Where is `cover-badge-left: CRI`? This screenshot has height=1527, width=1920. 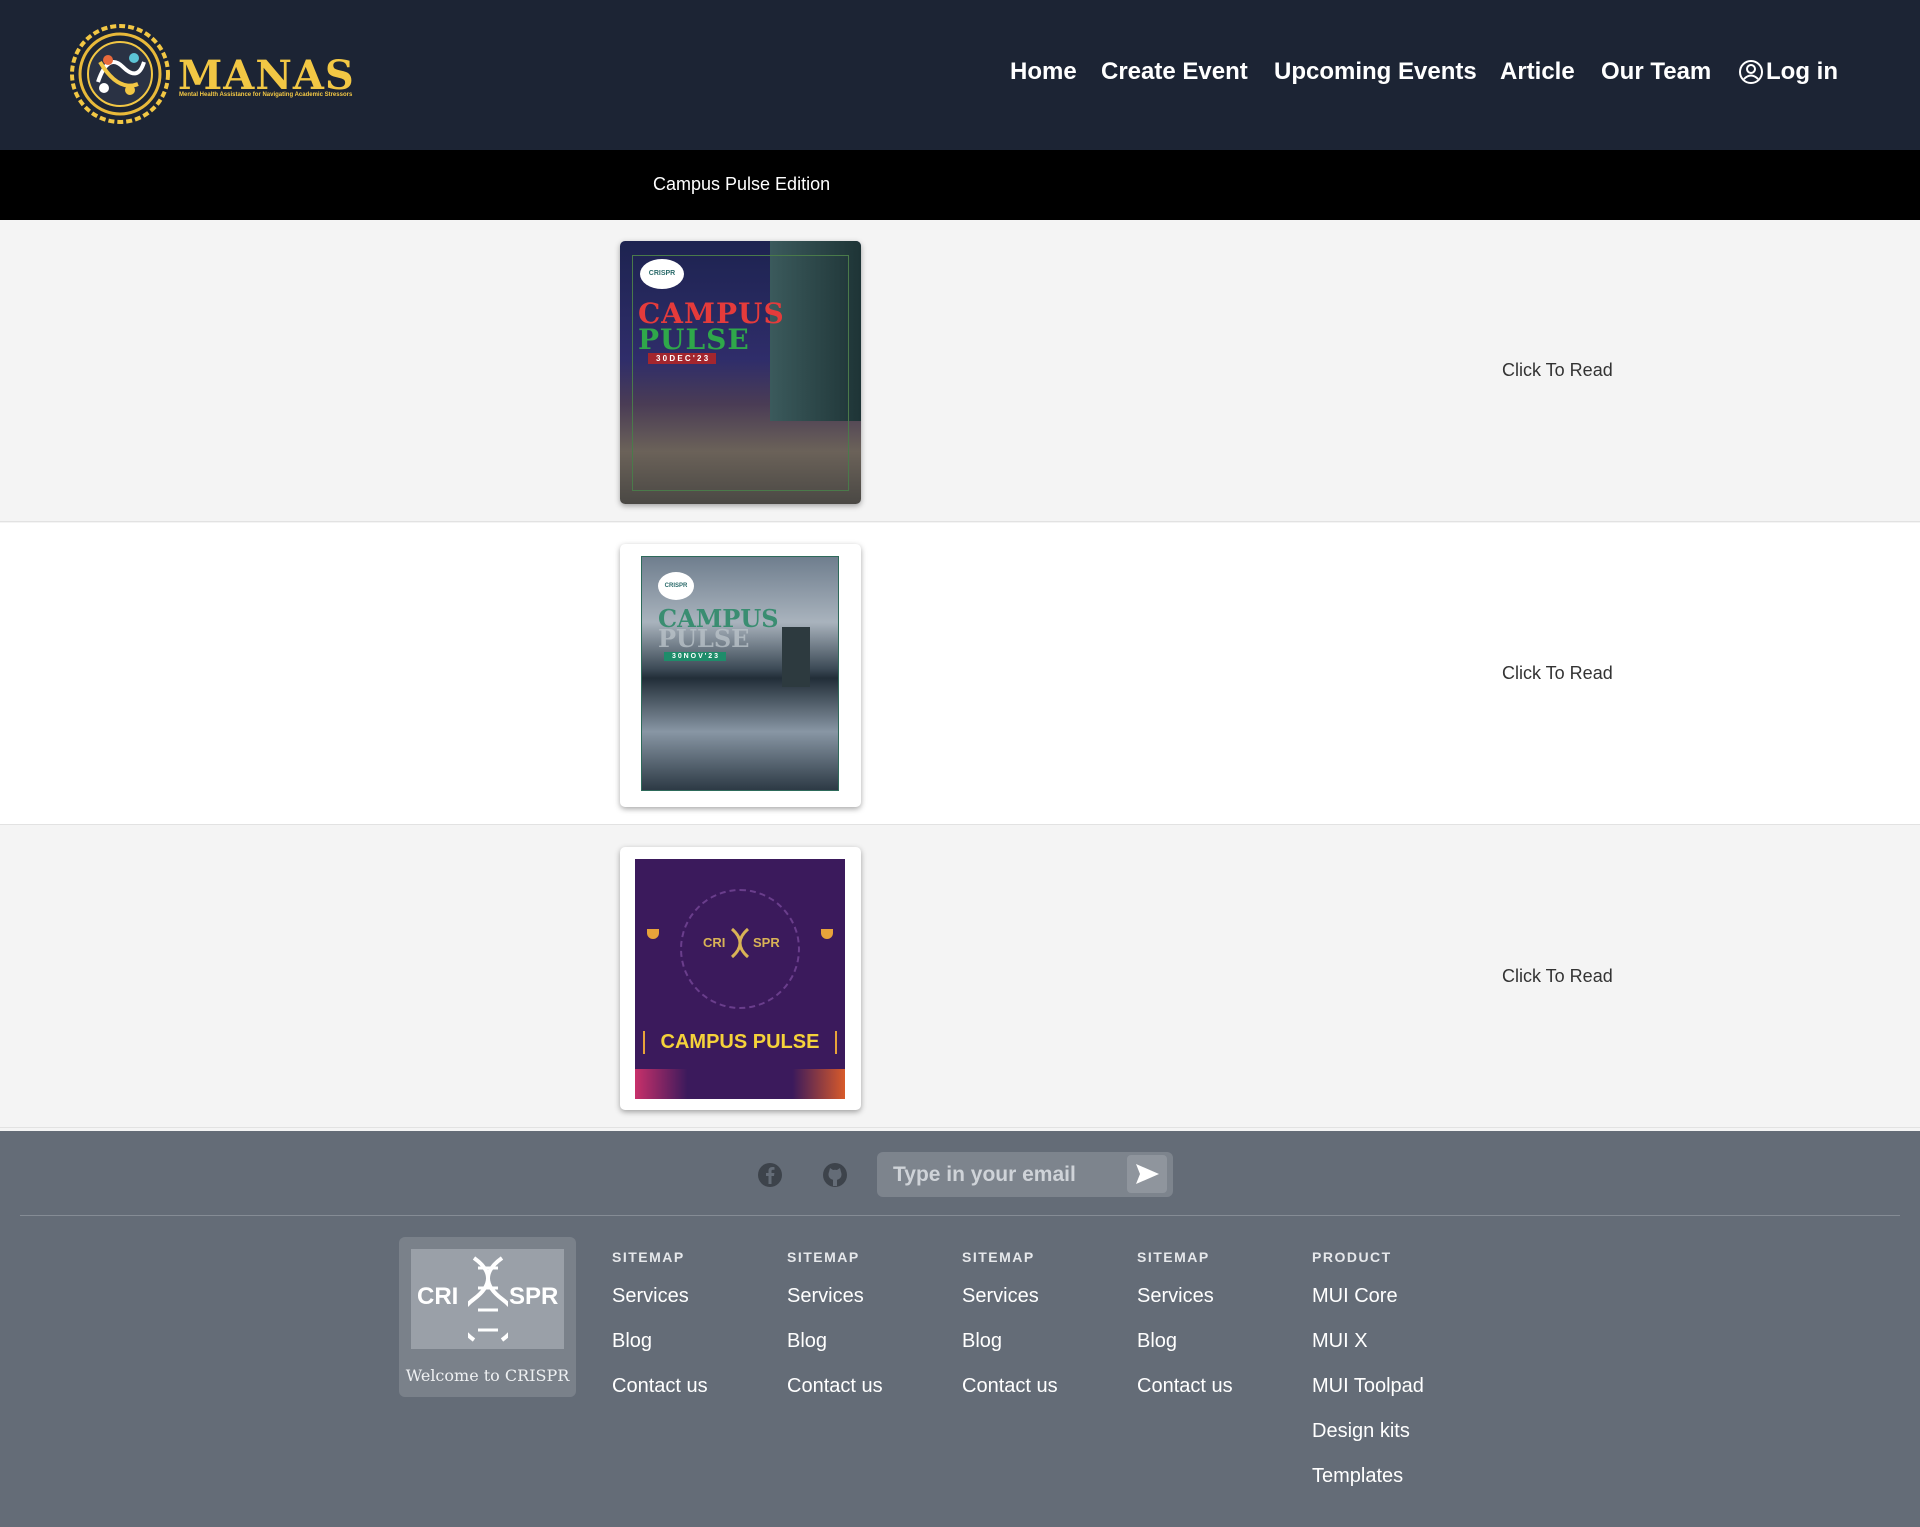 cover-badge-left: CRI is located at coordinates (714, 942).